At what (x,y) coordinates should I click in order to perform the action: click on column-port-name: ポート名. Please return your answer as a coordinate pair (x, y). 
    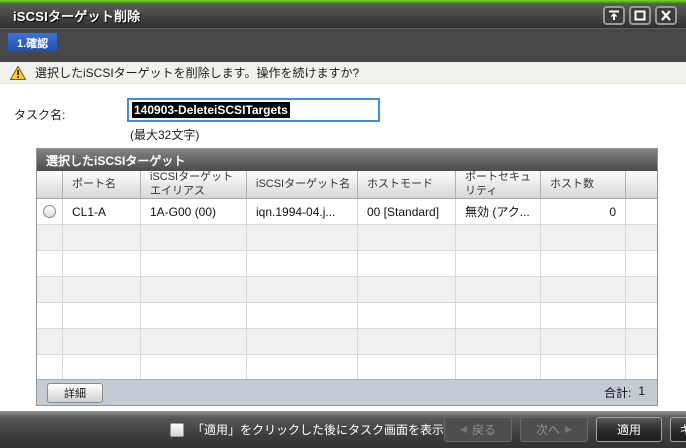
    Looking at the image, I should click on (102, 184).